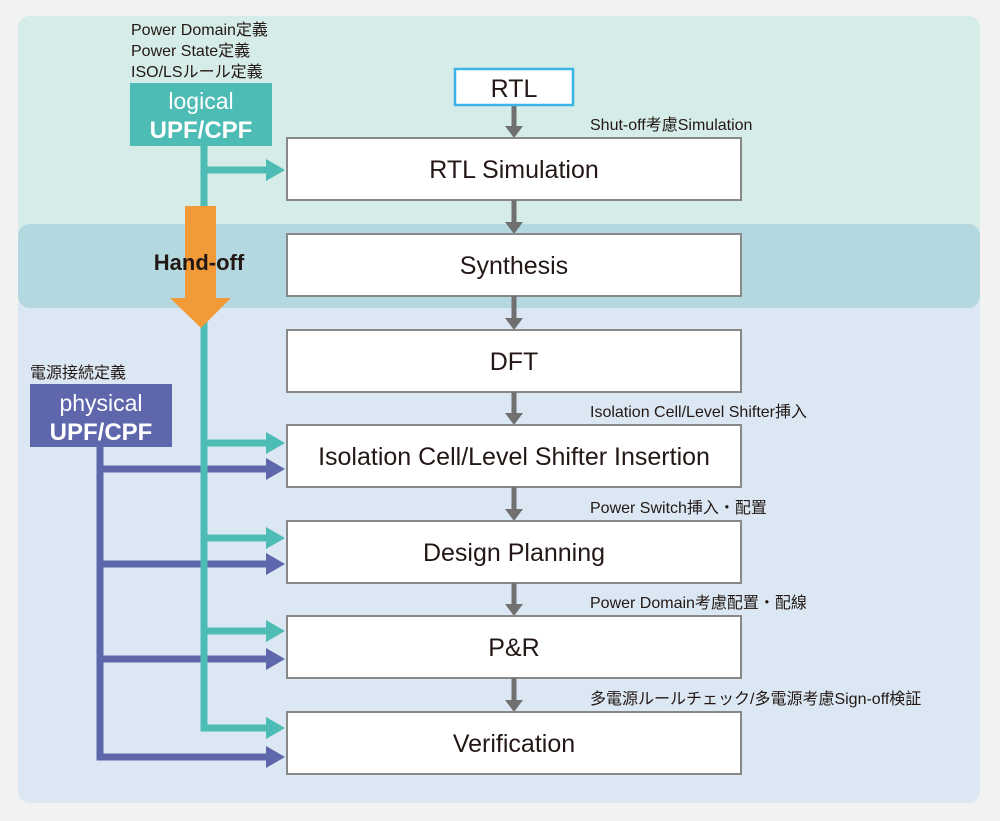  Describe the element at coordinates (101, 432) in the screenshot. I see `physical-upf-line2: UPF/CPF` at that location.